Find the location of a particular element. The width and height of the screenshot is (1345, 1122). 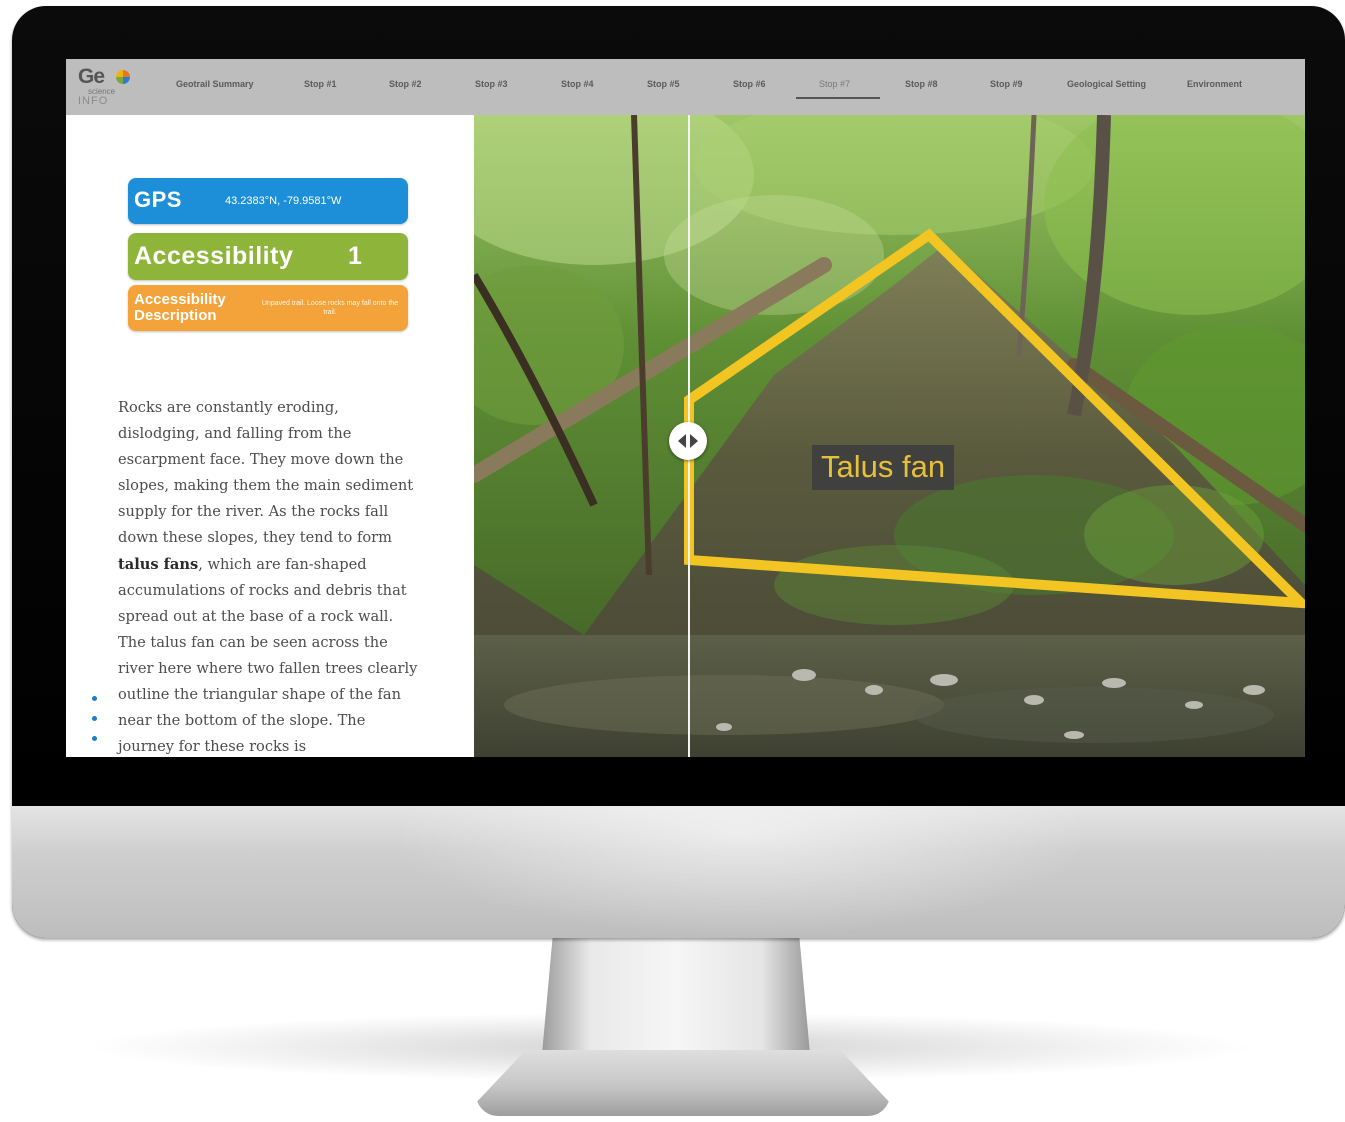

nav-stop-9: Stop #9 is located at coordinates (1006, 84).